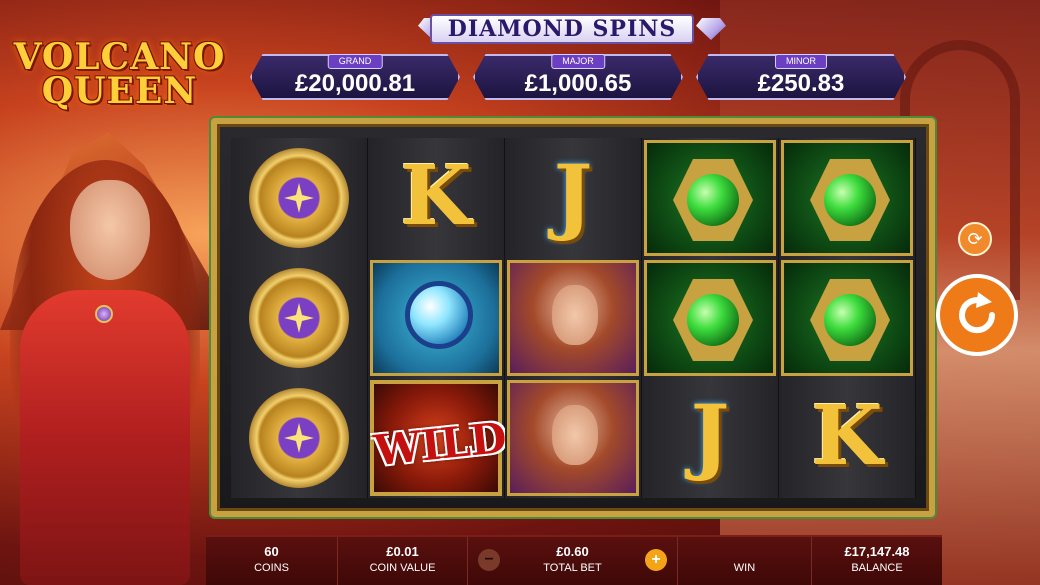 The height and width of the screenshot is (585, 1040). I want to click on logo-line-1: VOLCANO, so click(119, 57).